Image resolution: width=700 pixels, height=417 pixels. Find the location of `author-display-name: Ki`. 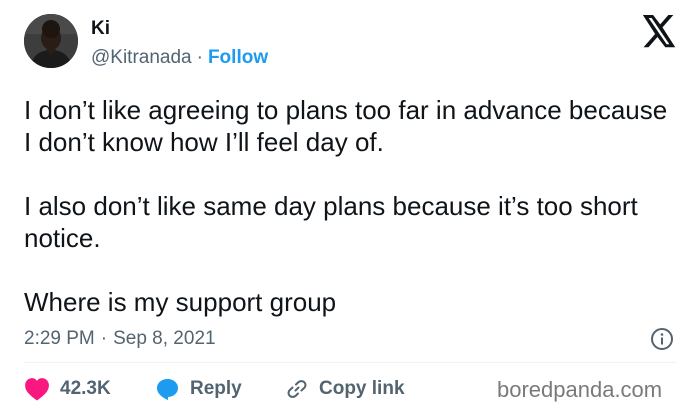

author-display-name: Ki is located at coordinates (100, 29).